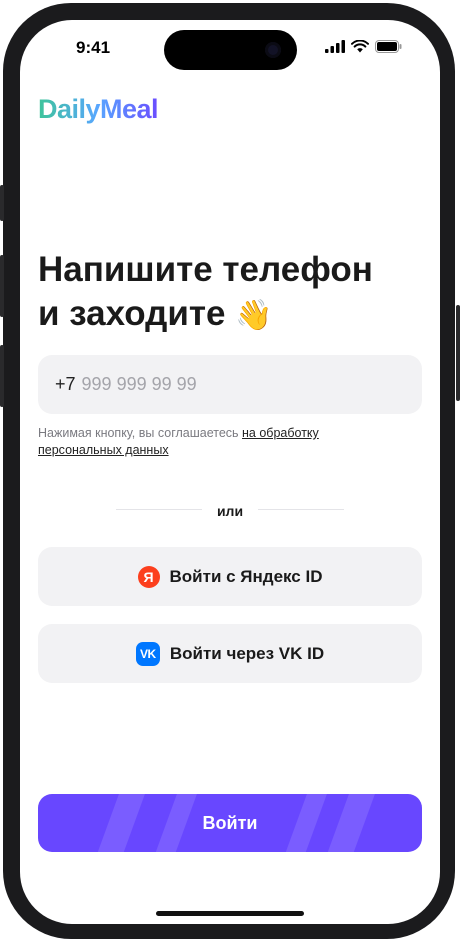  I want to click on status-icons, so click(363, 46).